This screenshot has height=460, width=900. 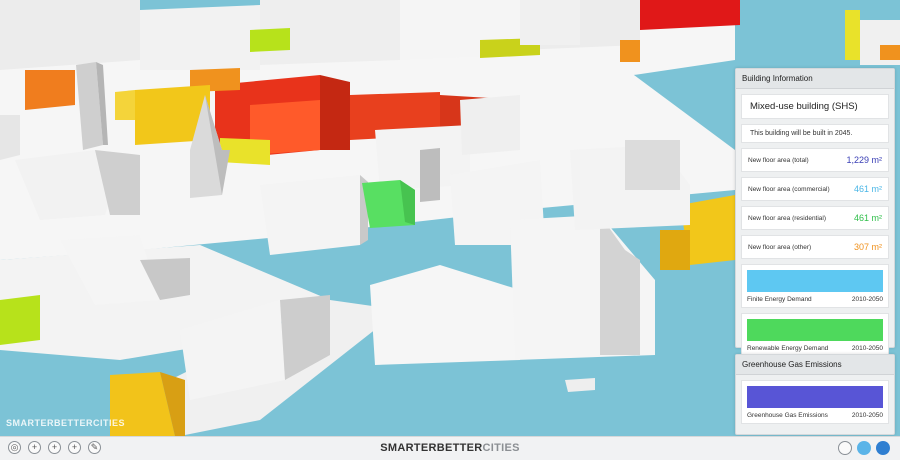 I want to click on bottom-toolbar: ◎ + + + ✎ SMARTERBETTERCITIES, so click(x=450, y=448).